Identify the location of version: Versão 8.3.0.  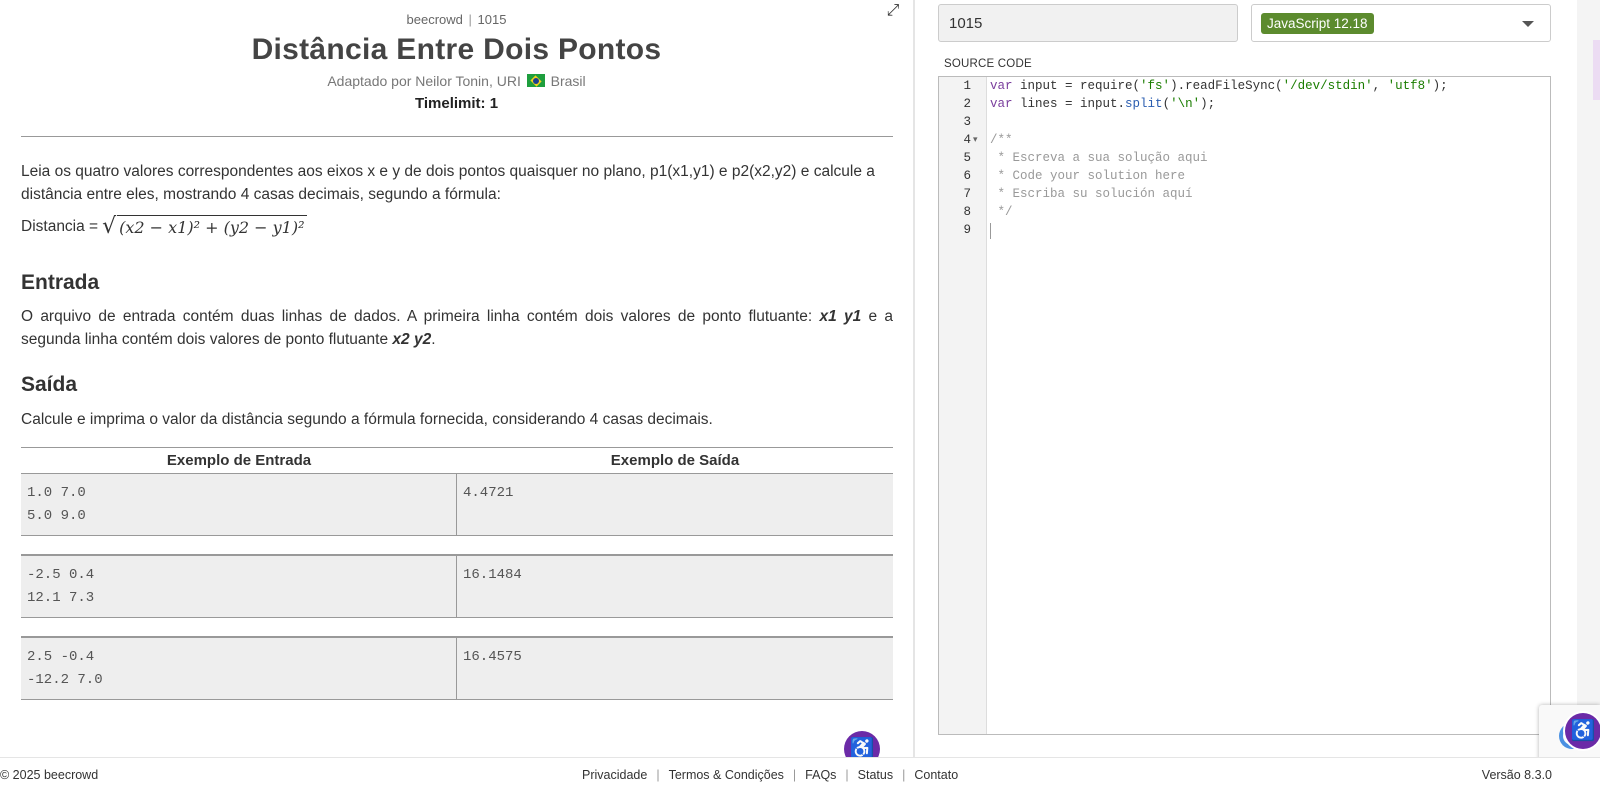
(1516, 775).